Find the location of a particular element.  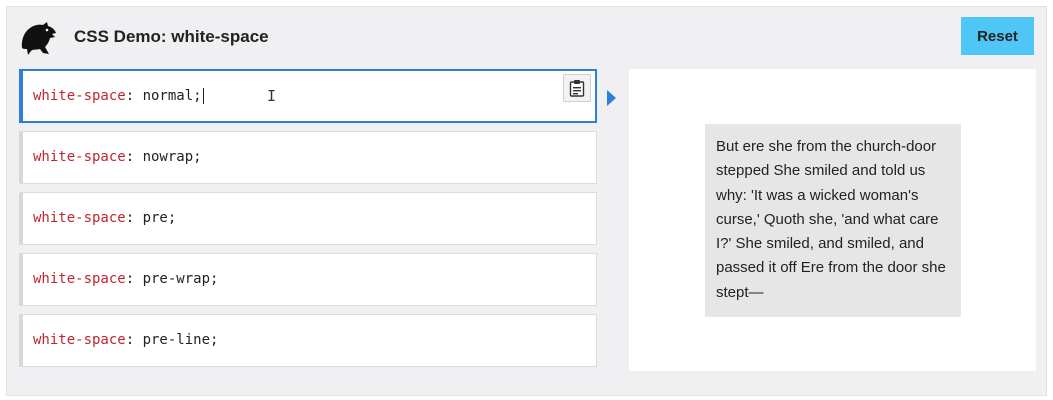

copy-button is located at coordinates (577, 88).